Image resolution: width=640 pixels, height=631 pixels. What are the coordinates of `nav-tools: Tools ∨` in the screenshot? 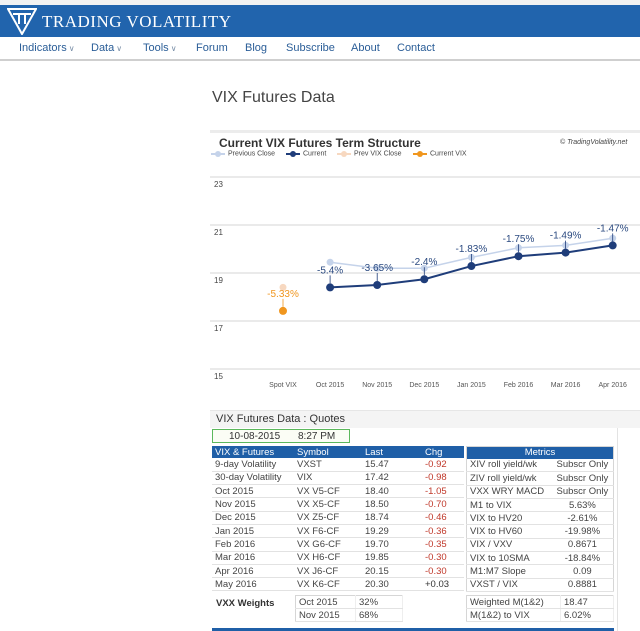 It's located at (160, 48).